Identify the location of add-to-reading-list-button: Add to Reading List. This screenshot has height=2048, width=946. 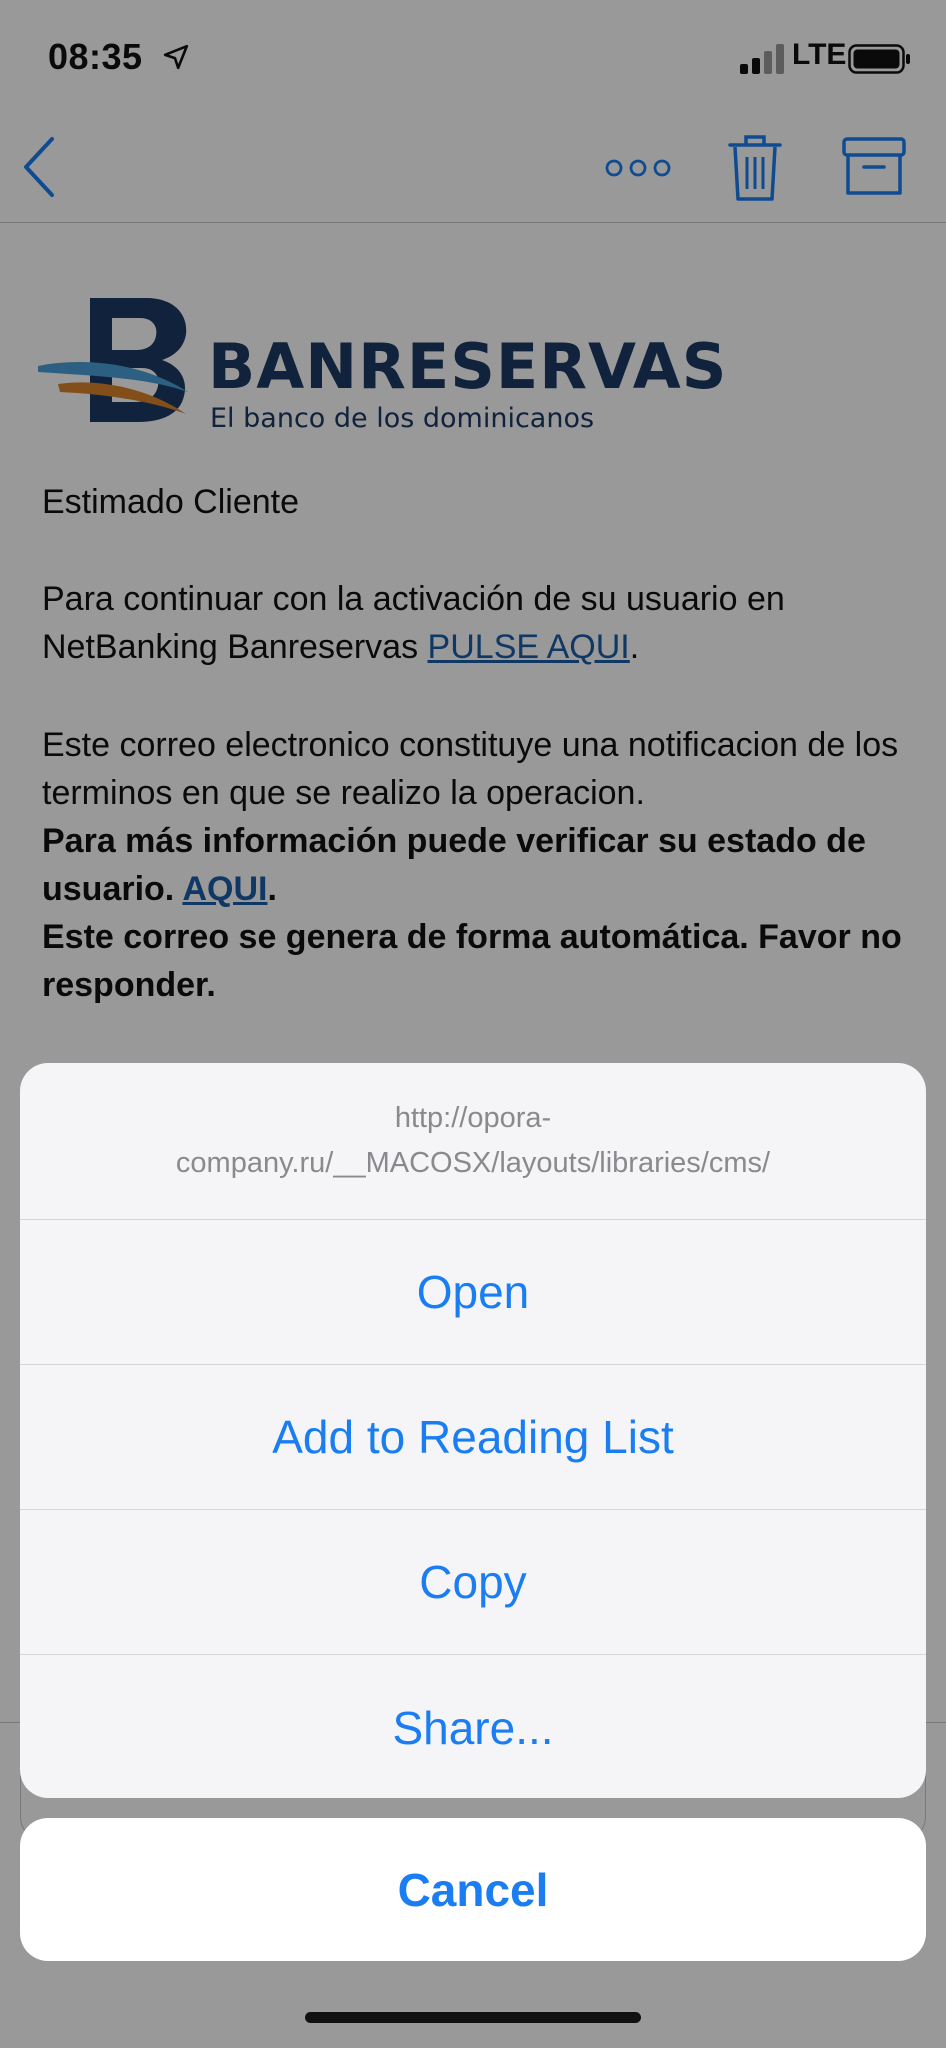
(473, 1437).